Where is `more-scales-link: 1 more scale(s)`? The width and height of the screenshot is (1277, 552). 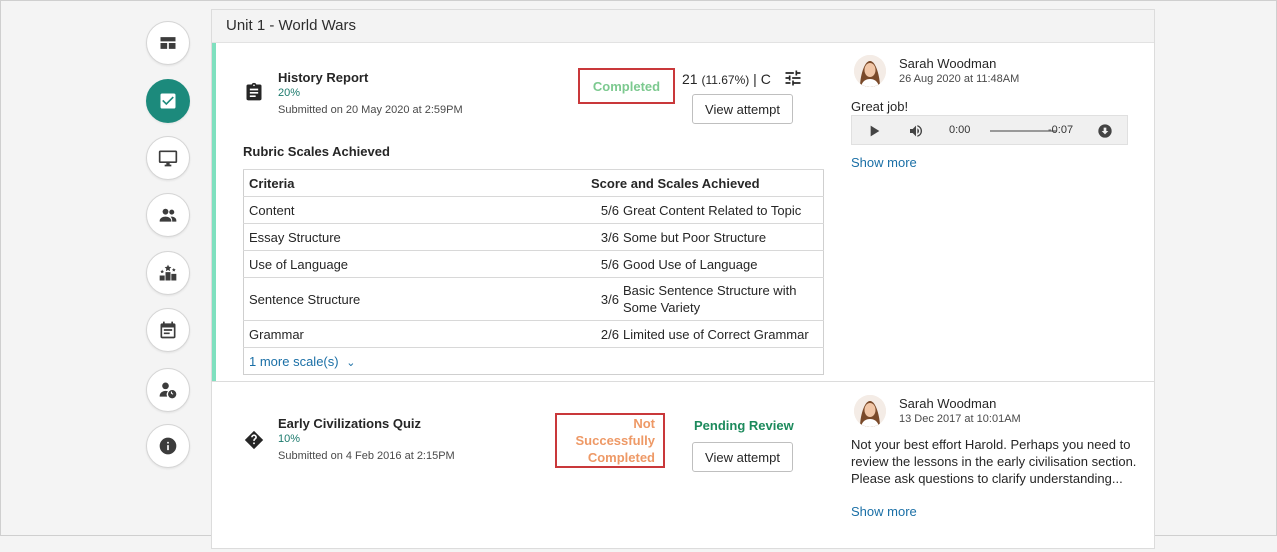
more-scales-link: 1 more scale(s) is located at coordinates (294, 361).